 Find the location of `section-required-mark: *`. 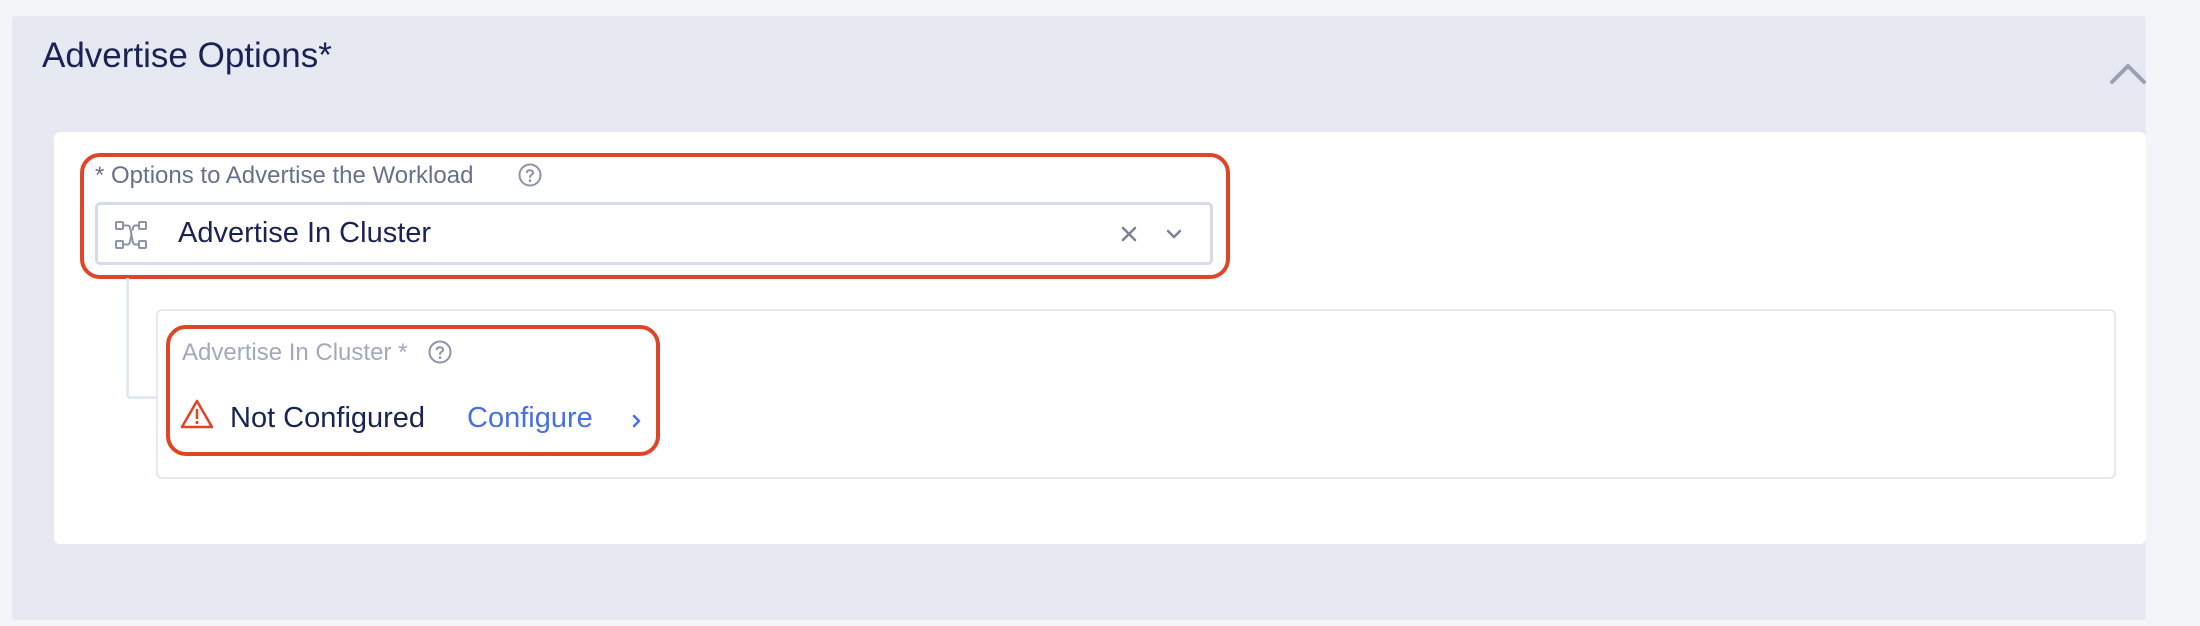

section-required-mark: * is located at coordinates (325, 55).